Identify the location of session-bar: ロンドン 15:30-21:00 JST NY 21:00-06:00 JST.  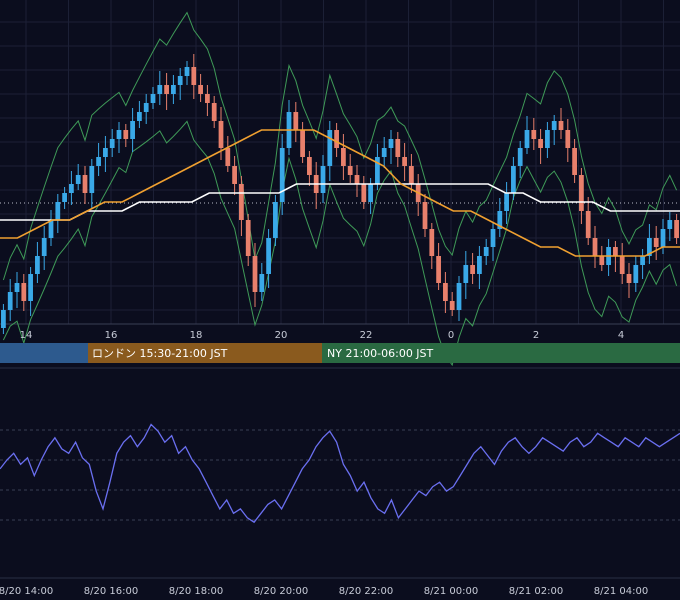
(340, 353).